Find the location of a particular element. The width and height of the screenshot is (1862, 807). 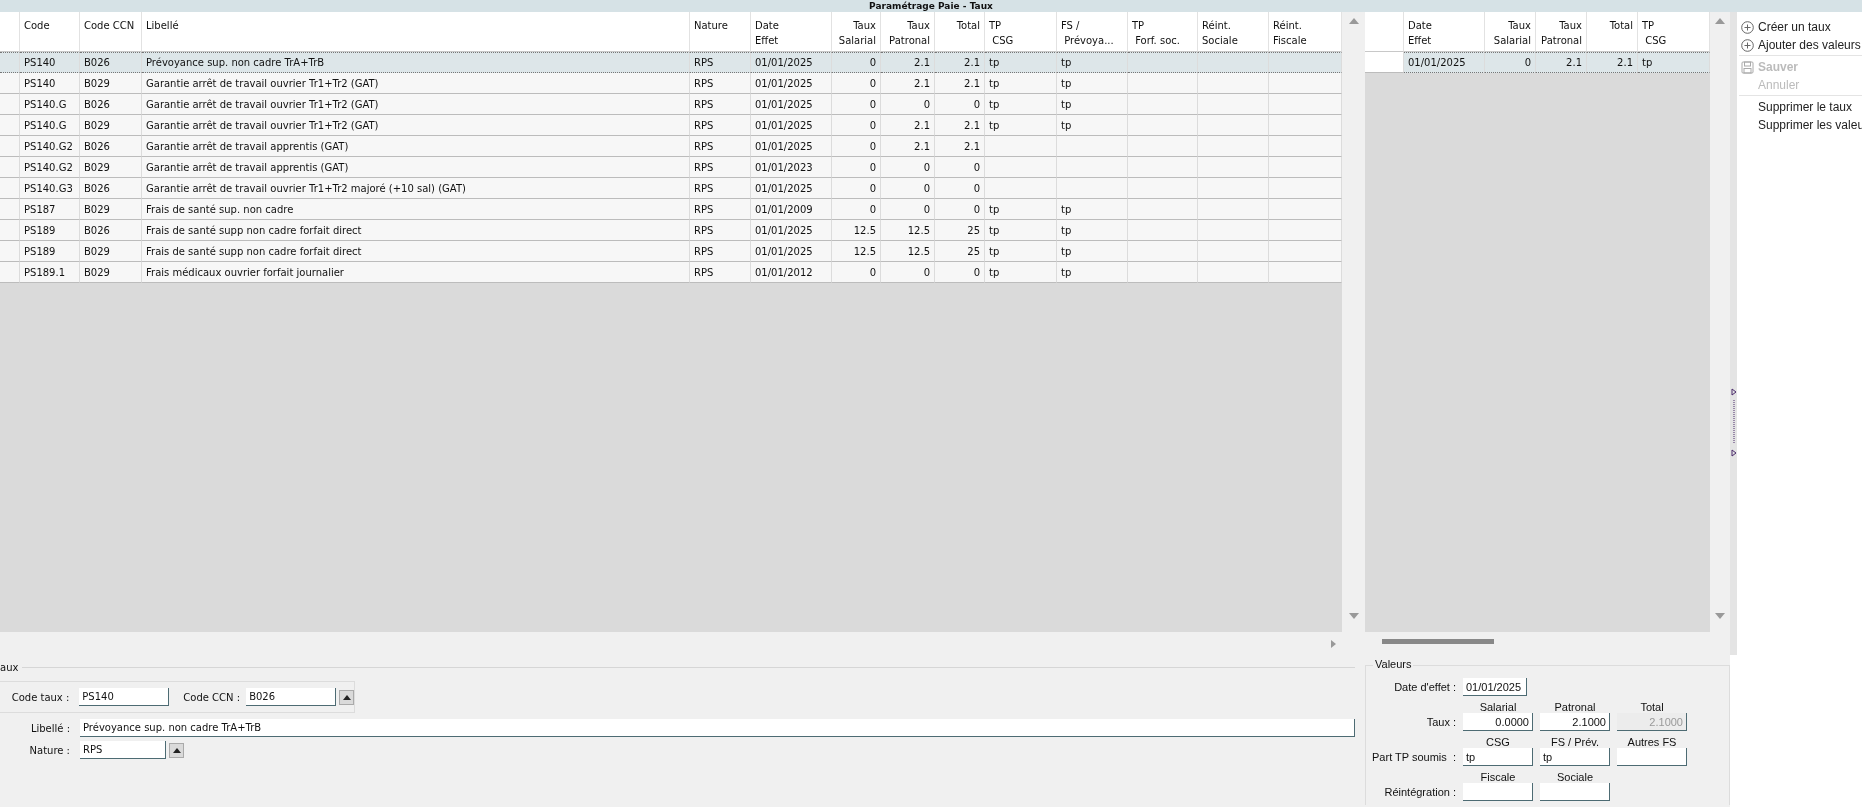

input-field: RPS is located at coordinates (123, 750).